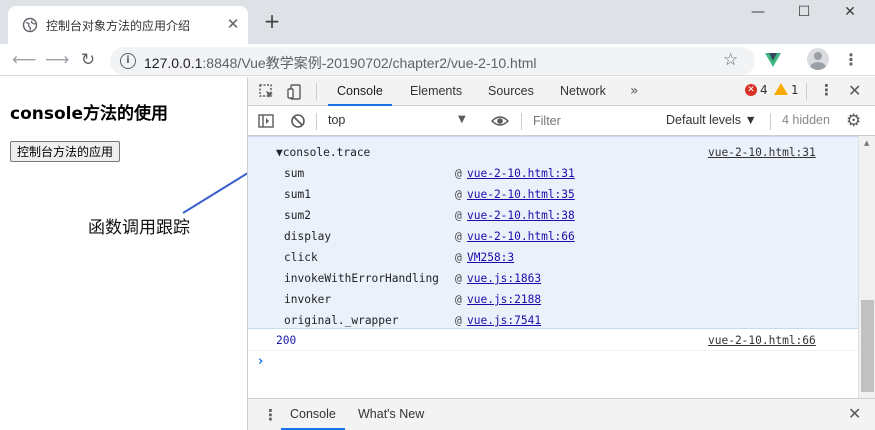 The image size is (875, 430). I want to click on vue-devtools-icon, so click(773, 60).